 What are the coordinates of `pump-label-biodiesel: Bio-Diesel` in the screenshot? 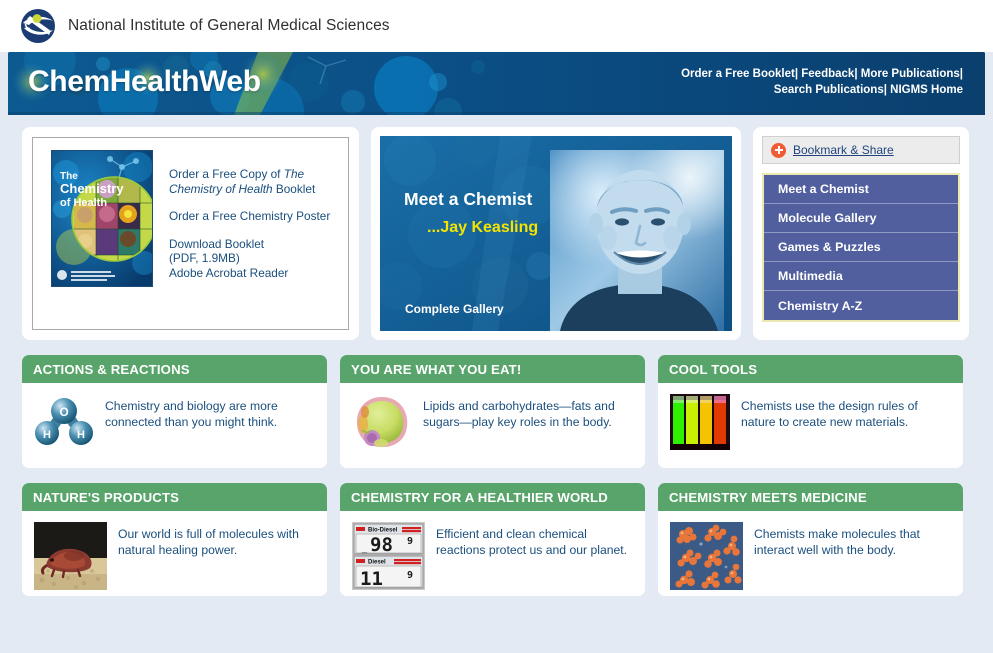 It's located at (383, 531).